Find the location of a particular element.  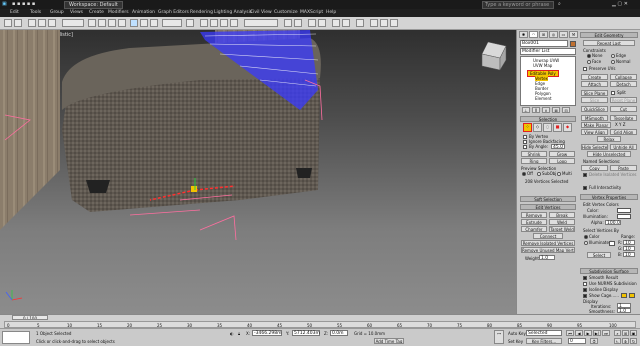

select-move-icon is located at coordinates (134, 23).